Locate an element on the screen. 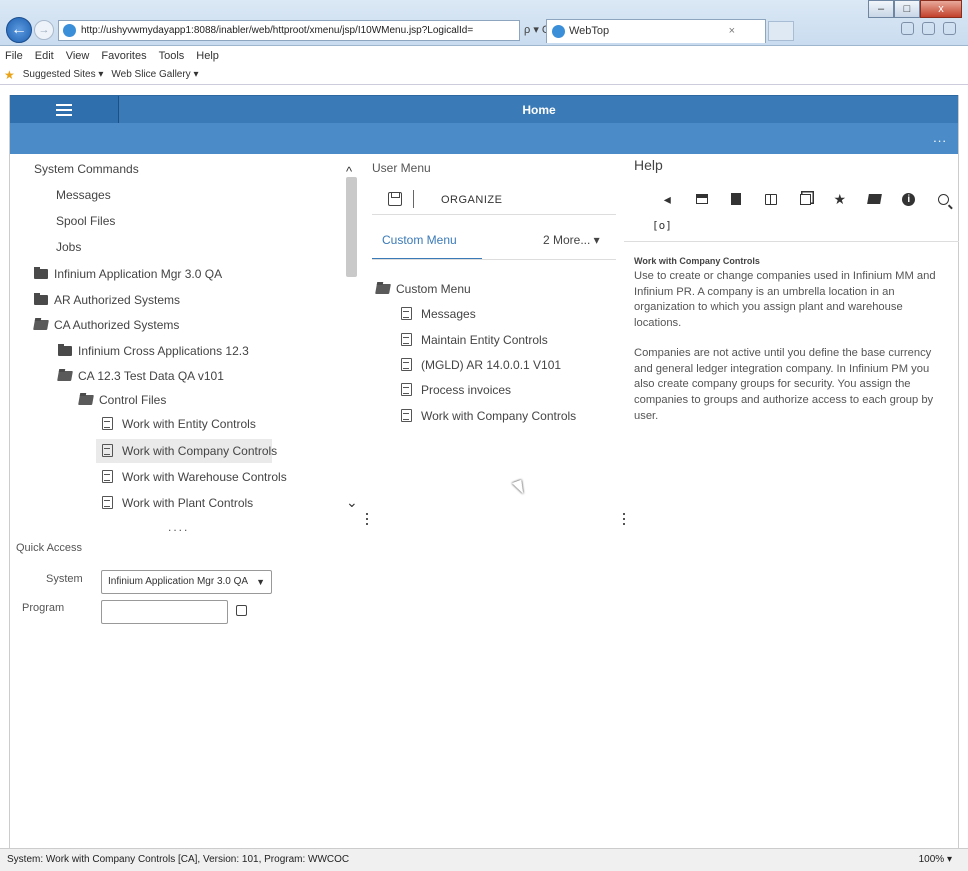 This screenshot has width=968, height=871. help-heading: Work with Company Controls is located at coordinates (697, 261).